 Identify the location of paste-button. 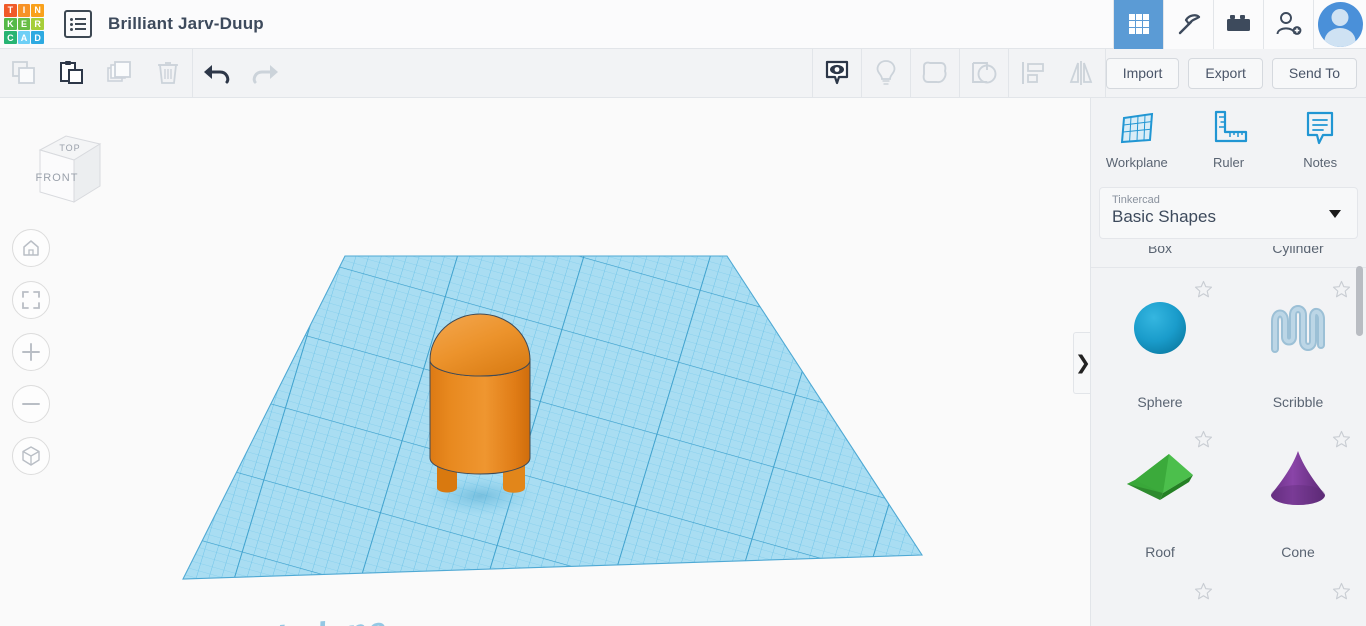
(72, 73).